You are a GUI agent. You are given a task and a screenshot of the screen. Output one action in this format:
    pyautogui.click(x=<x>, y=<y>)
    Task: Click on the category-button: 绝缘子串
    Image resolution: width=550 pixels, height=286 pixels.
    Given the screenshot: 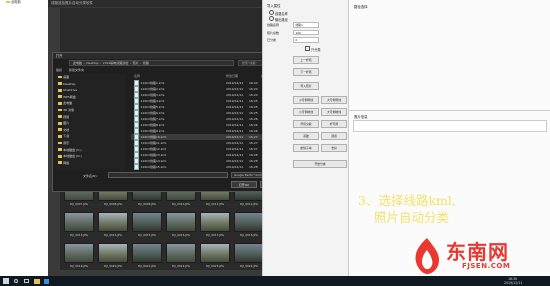 What is the action you would take?
    pyautogui.click(x=306, y=148)
    